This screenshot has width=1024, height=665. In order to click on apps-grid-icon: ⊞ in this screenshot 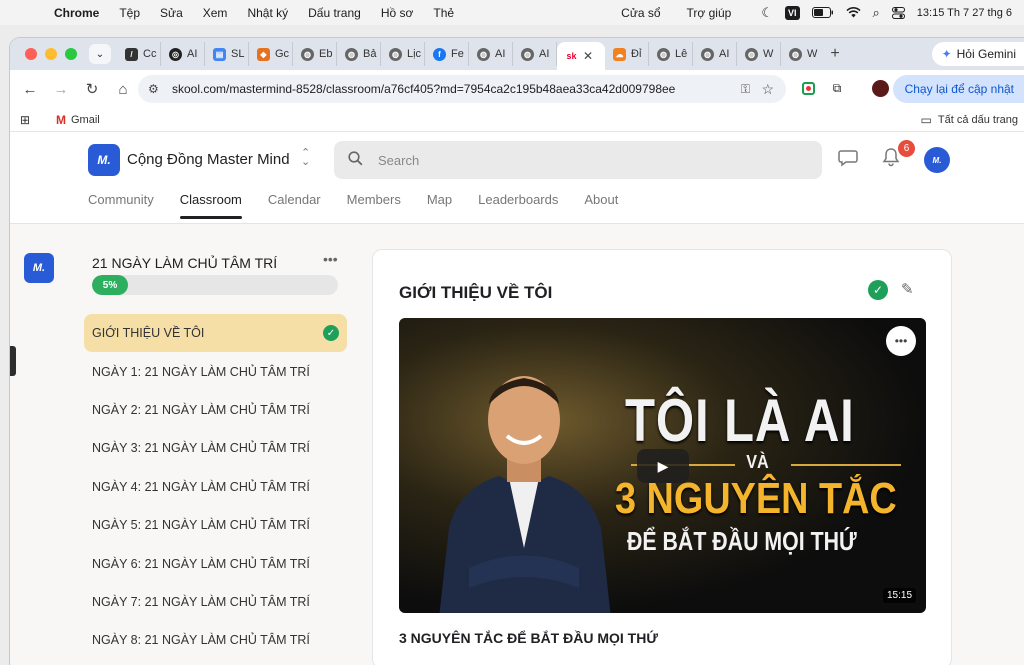, I will do `click(28, 120)`.